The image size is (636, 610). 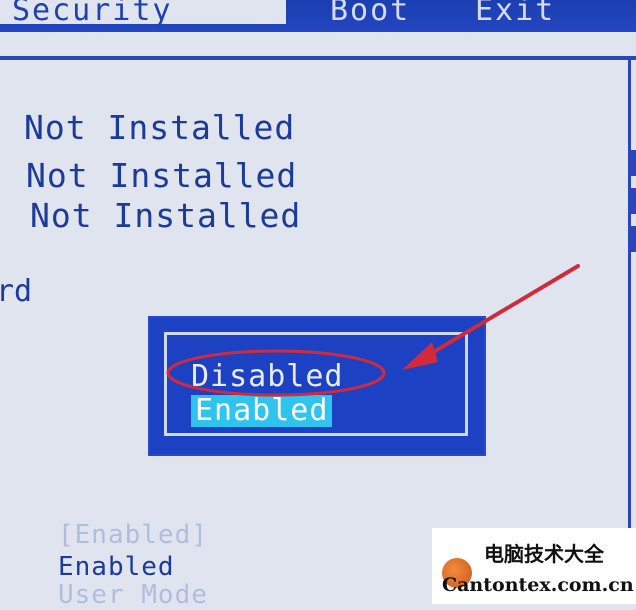 What do you see at coordinates (133, 535) in the screenshot?
I see `bracket-value: [Enabled]` at bounding box center [133, 535].